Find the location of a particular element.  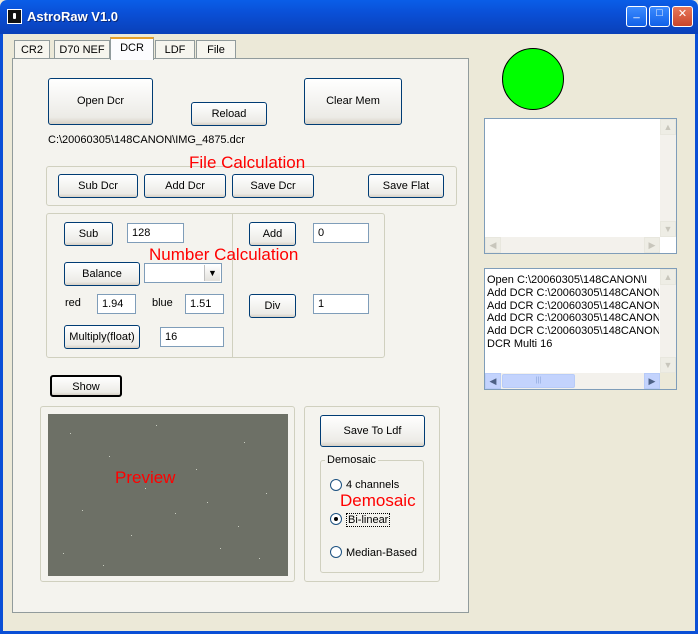

minimize-button: _ is located at coordinates (636, 16).